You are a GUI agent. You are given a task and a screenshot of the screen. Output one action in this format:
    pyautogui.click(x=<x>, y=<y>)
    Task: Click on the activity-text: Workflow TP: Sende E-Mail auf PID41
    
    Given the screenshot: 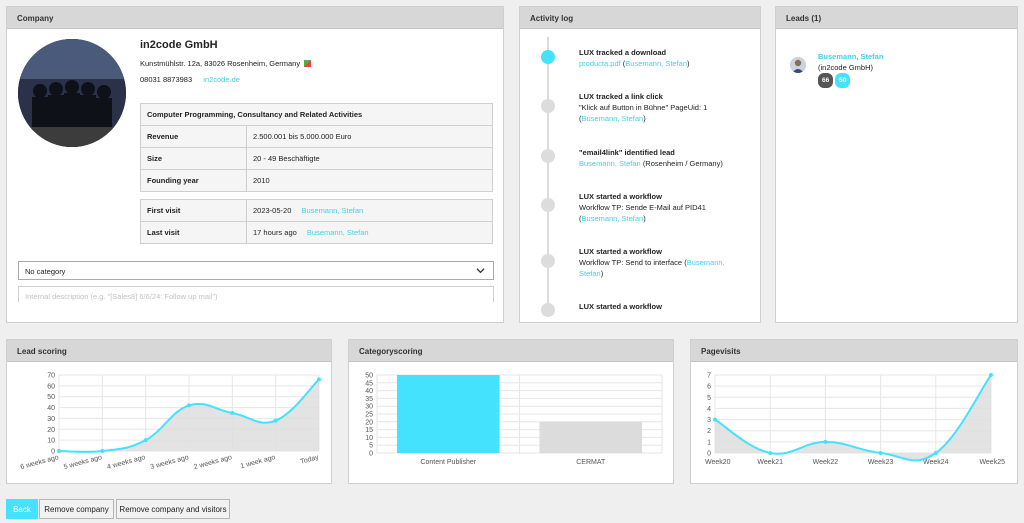 What is the action you would take?
    pyautogui.click(x=642, y=207)
    